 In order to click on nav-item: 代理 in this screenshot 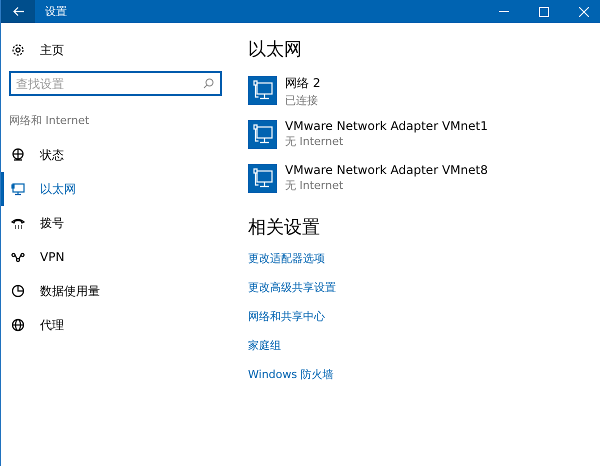, I will do `click(116, 325)`.